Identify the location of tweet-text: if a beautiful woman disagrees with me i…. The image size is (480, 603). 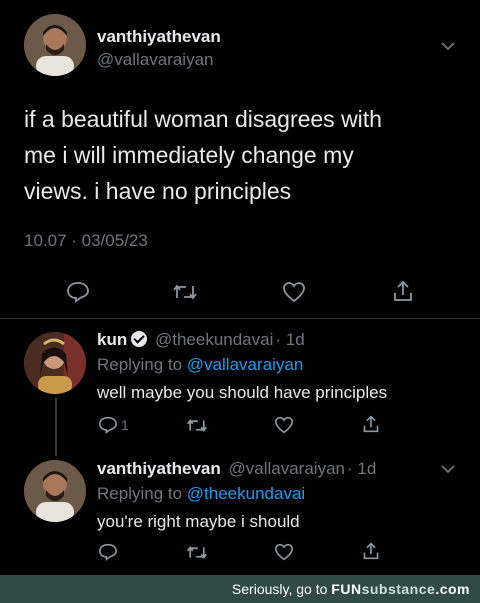
(203, 155).